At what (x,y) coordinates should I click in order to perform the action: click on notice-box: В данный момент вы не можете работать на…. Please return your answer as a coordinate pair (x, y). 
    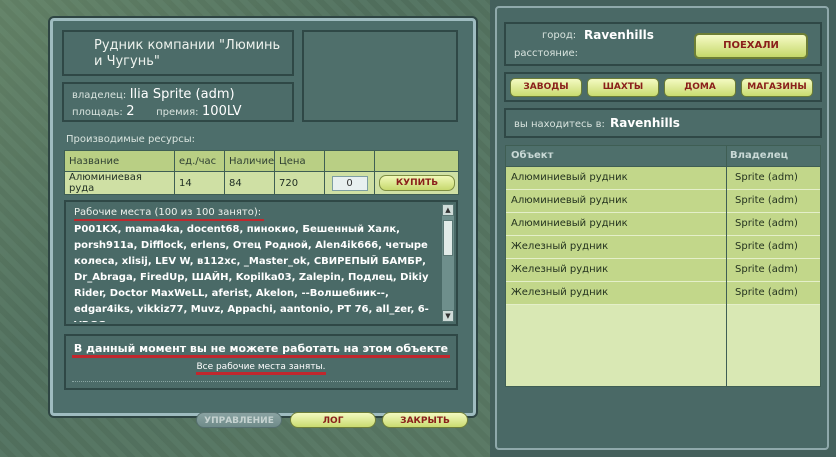
    Looking at the image, I should click on (261, 362).